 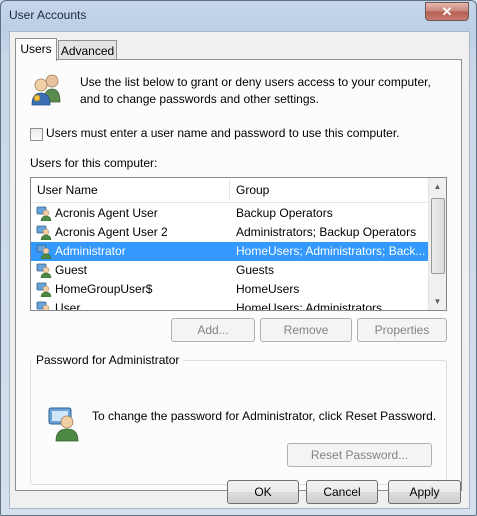 I want to click on user-name-cell: Administrator, so click(x=90, y=251).